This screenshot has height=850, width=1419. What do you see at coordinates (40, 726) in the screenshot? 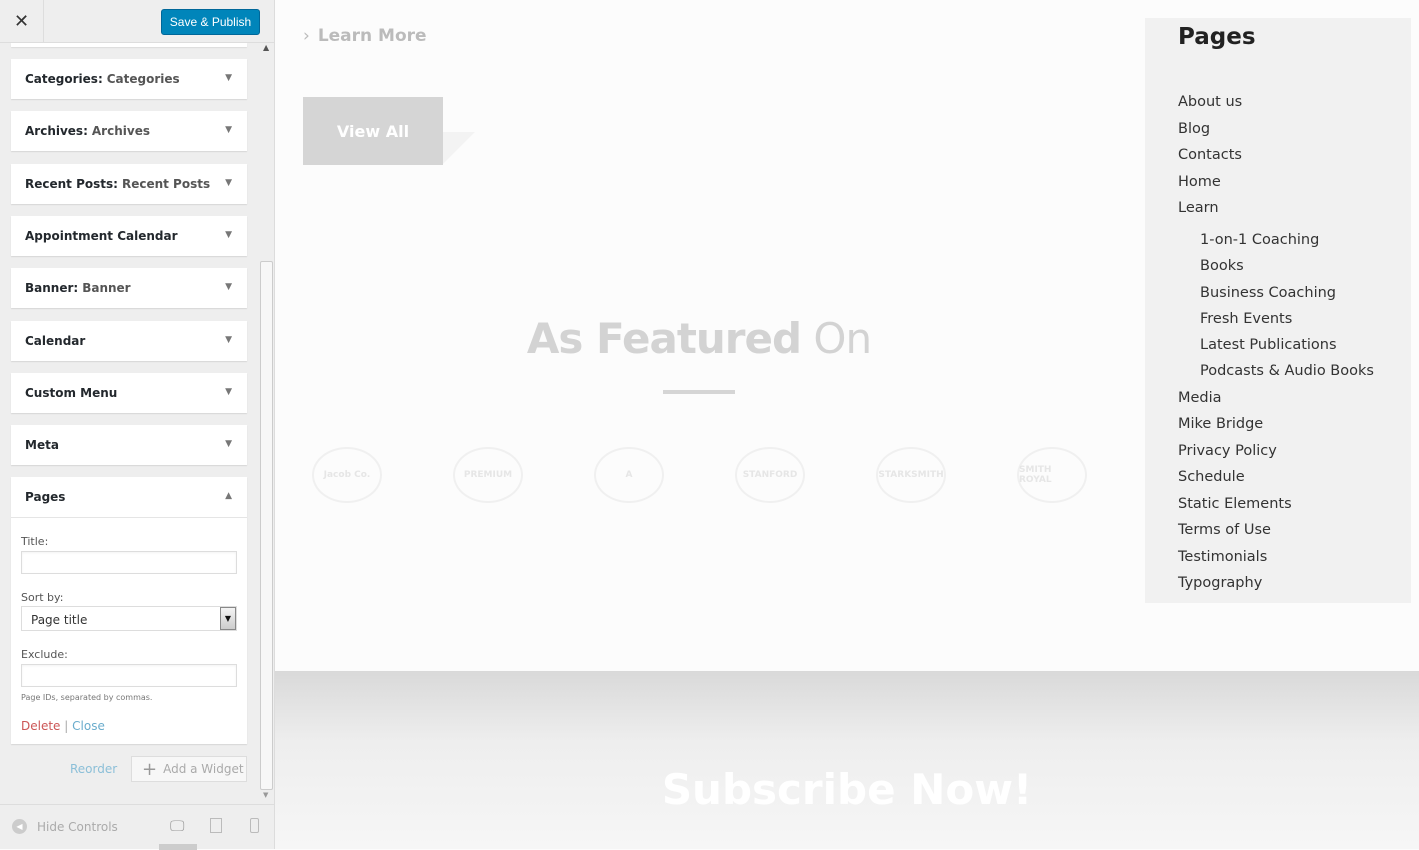
I see `delete-link: Delete` at bounding box center [40, 726].